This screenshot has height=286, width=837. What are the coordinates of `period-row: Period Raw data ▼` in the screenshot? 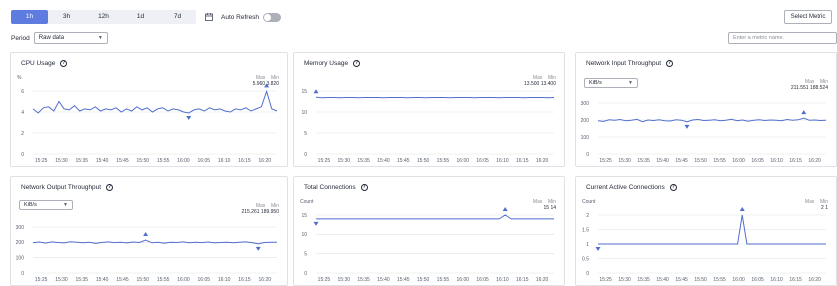 It's located at (59, 38).